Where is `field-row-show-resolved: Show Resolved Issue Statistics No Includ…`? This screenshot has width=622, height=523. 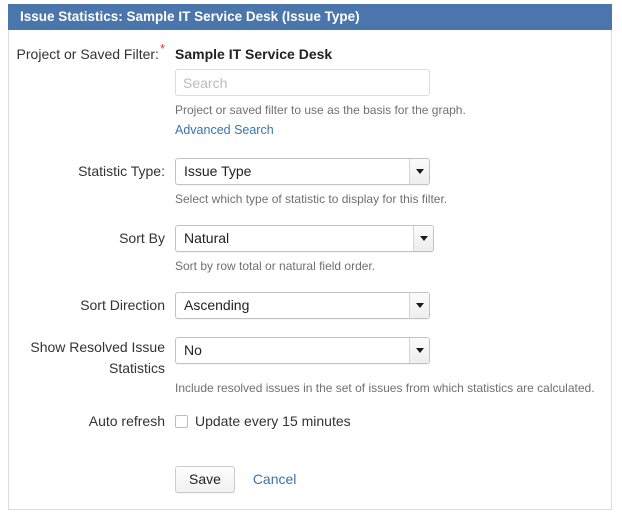 field-row-show-resolved: Show Resolved Issue Statistics No Includ… is located at coordinates (310, 366).